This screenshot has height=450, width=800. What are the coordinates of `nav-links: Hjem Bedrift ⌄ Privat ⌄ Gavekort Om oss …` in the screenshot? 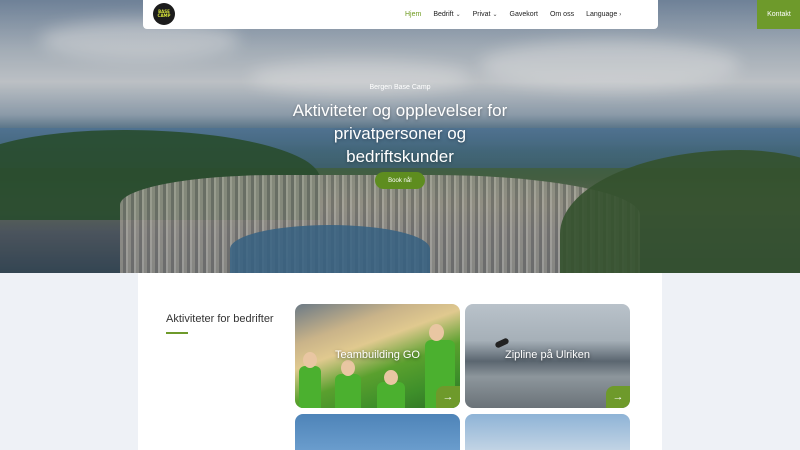 It's located at (513, 14).